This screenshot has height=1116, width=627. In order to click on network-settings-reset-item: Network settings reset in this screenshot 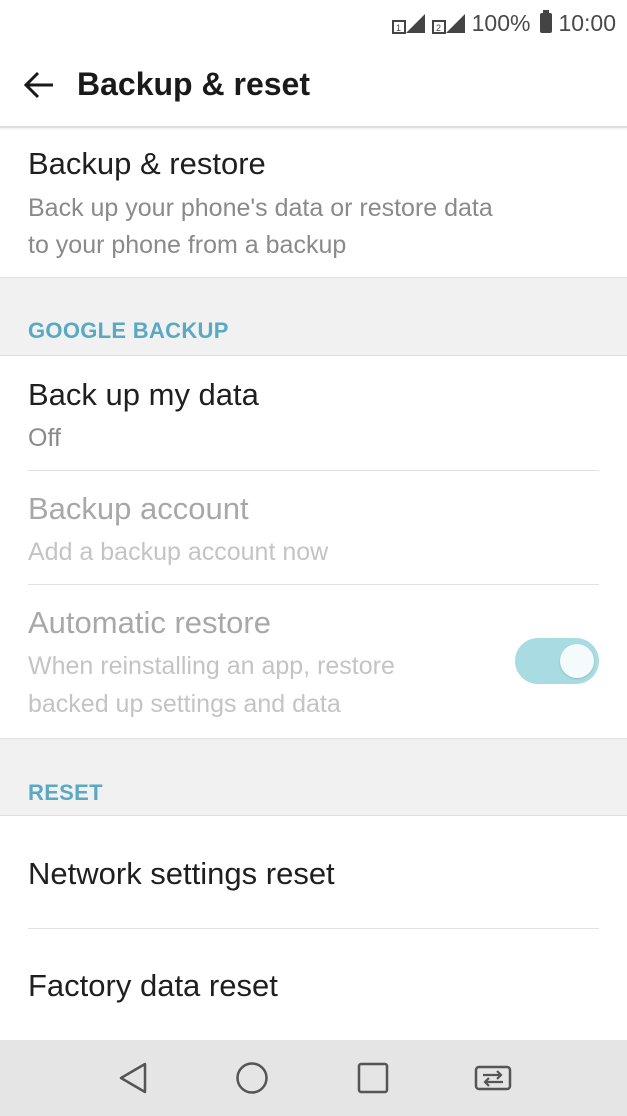, I will do `click(313, 872)`.